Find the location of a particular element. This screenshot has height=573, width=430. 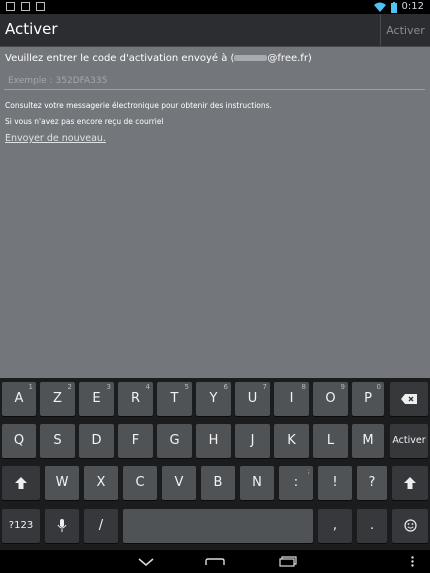

overflow-menu-icon is located at coordinates (412, 561).